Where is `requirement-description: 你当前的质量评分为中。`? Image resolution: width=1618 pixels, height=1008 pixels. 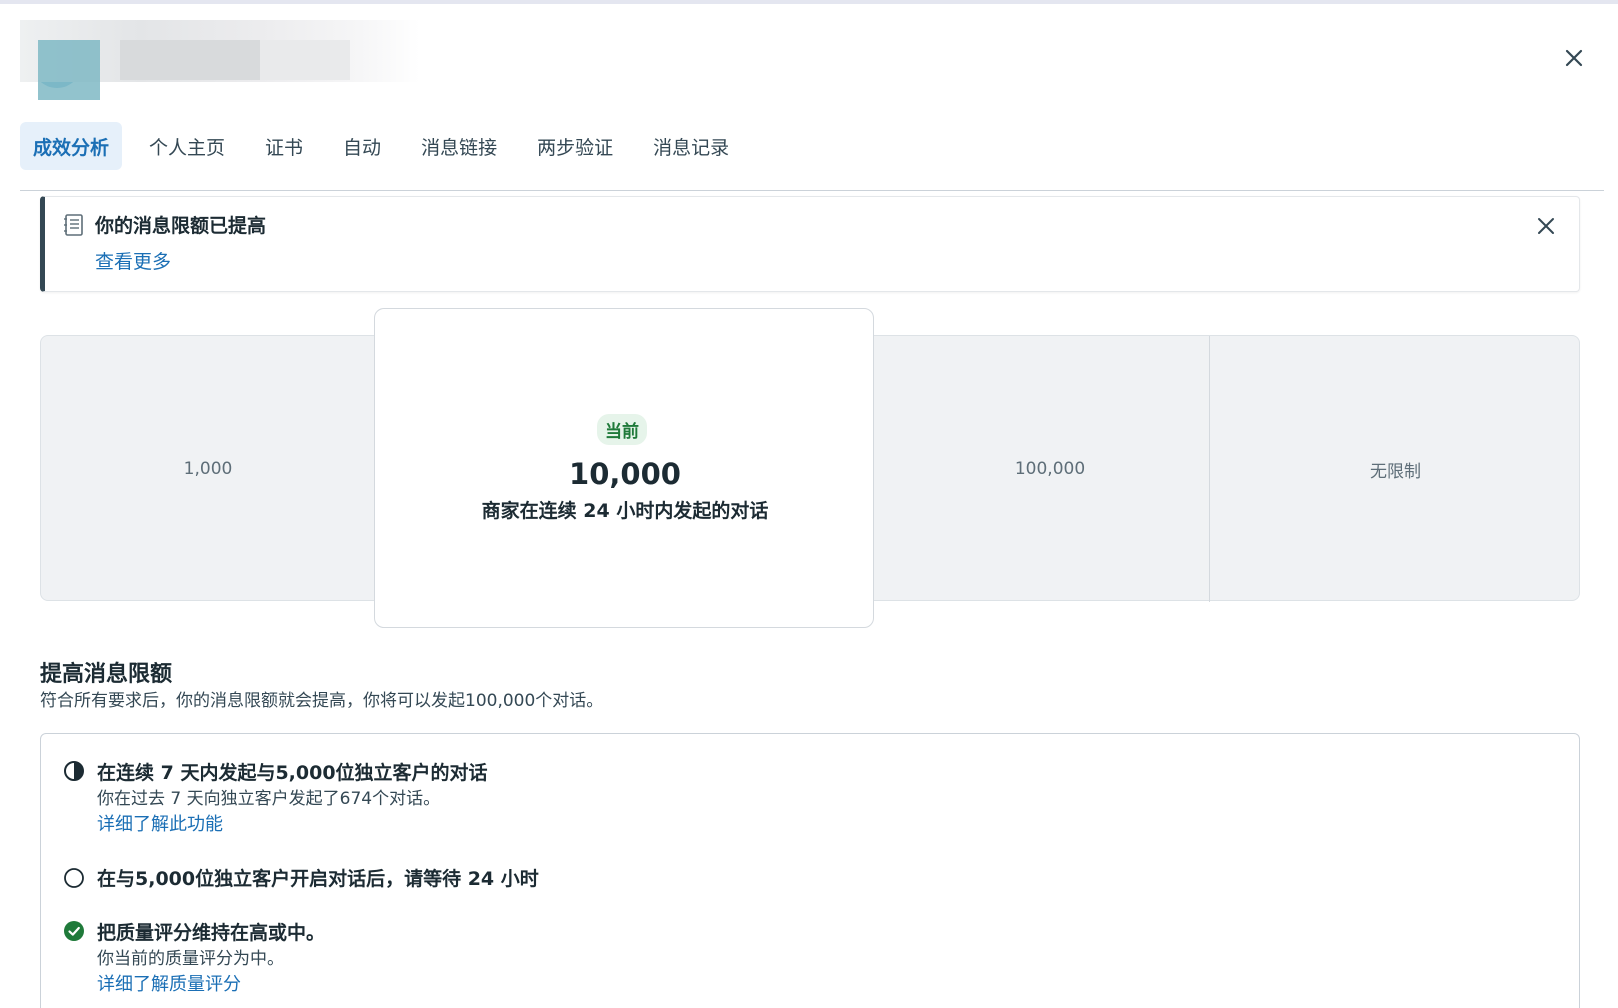 requirement-description: 你当前的质量评分为中。 is located at coordinates (190, 959).